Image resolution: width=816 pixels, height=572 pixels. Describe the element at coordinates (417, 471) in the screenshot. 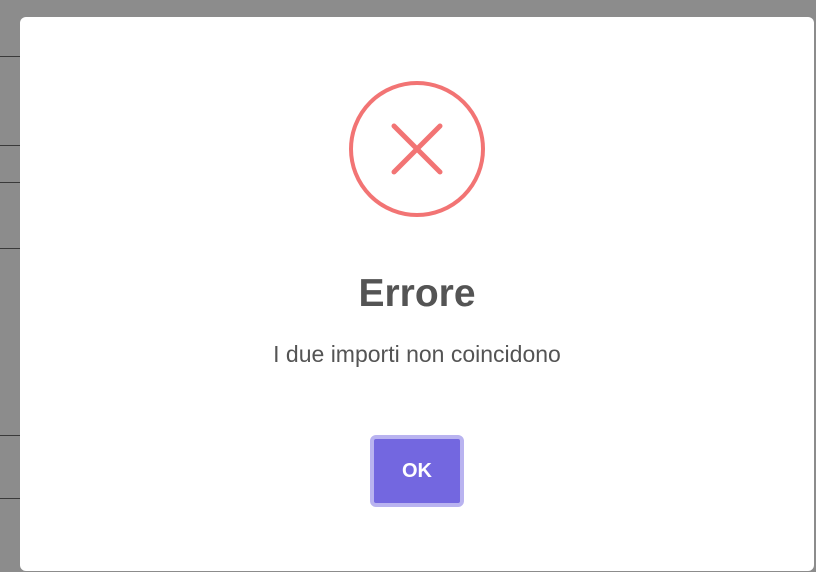

I see `ok-button: OK` at that location.